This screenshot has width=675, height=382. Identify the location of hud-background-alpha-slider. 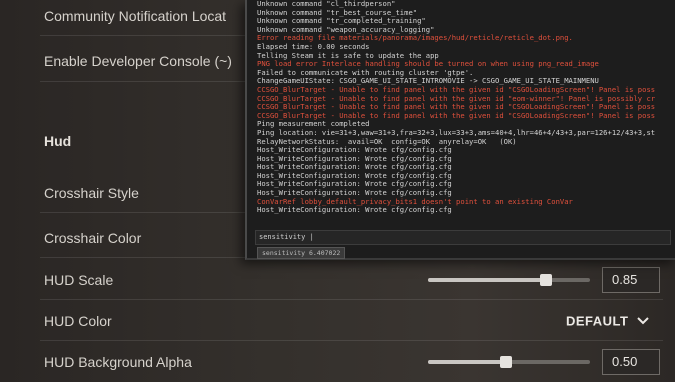
(509, 361).